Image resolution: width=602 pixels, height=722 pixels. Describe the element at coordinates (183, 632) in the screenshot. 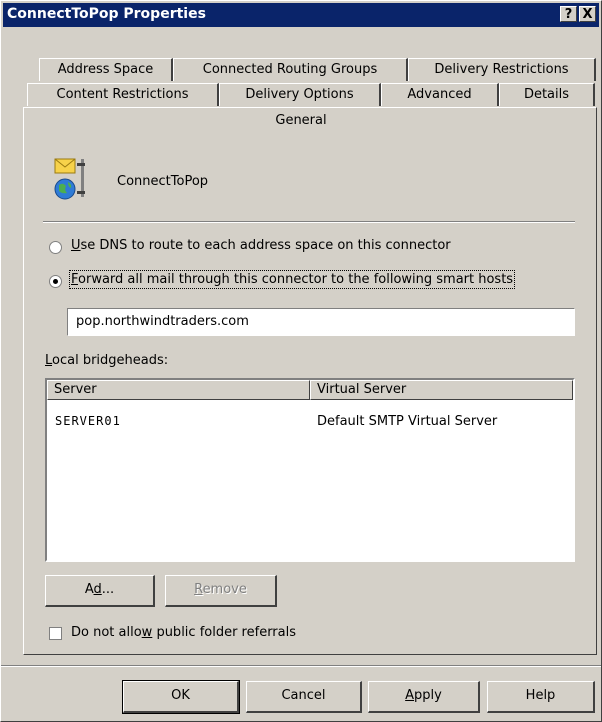

I see `public-folder-referrals-label: Do not allow public folder referrals` at that location.